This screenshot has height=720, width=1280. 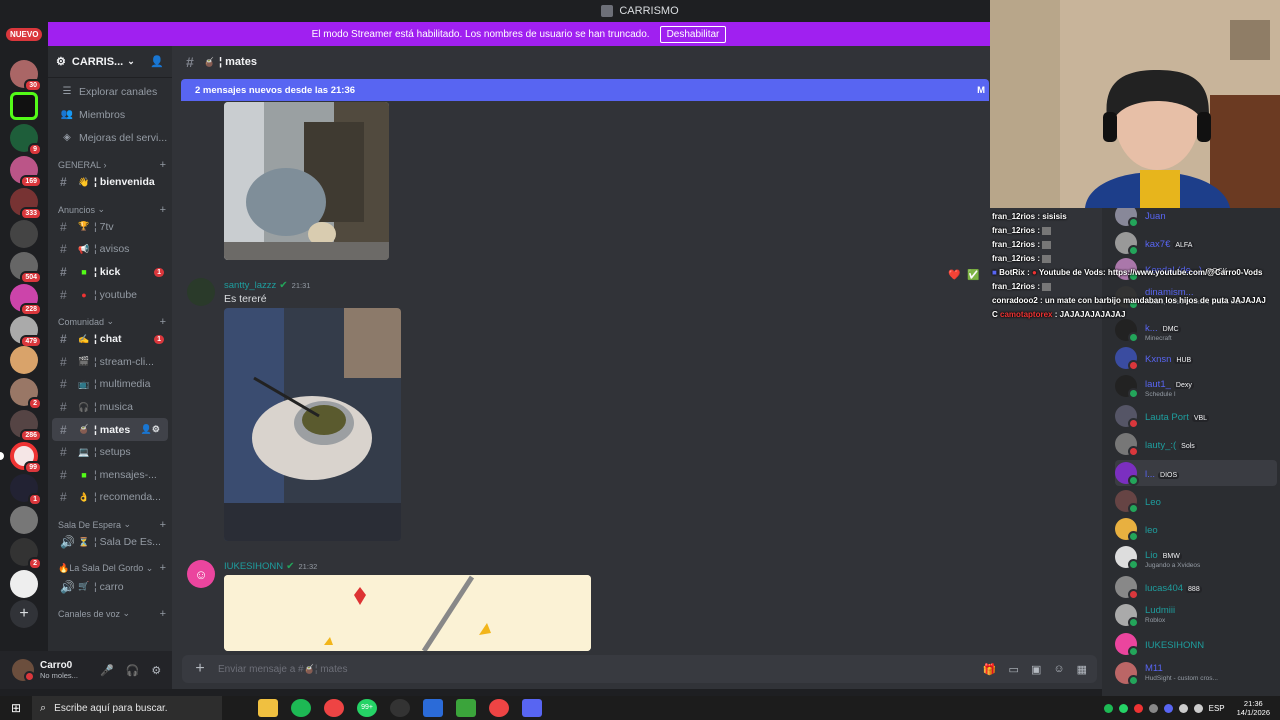 I want to click on category-sala-de-espera: Sala De Espera ⌄ +, so click(x=110, y=520).